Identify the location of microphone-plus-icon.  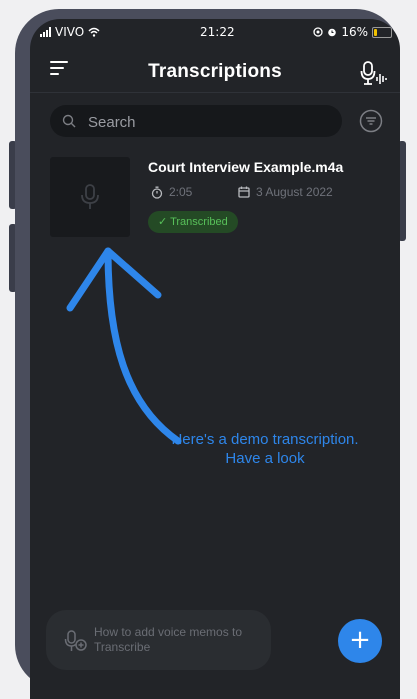
(75, 640).